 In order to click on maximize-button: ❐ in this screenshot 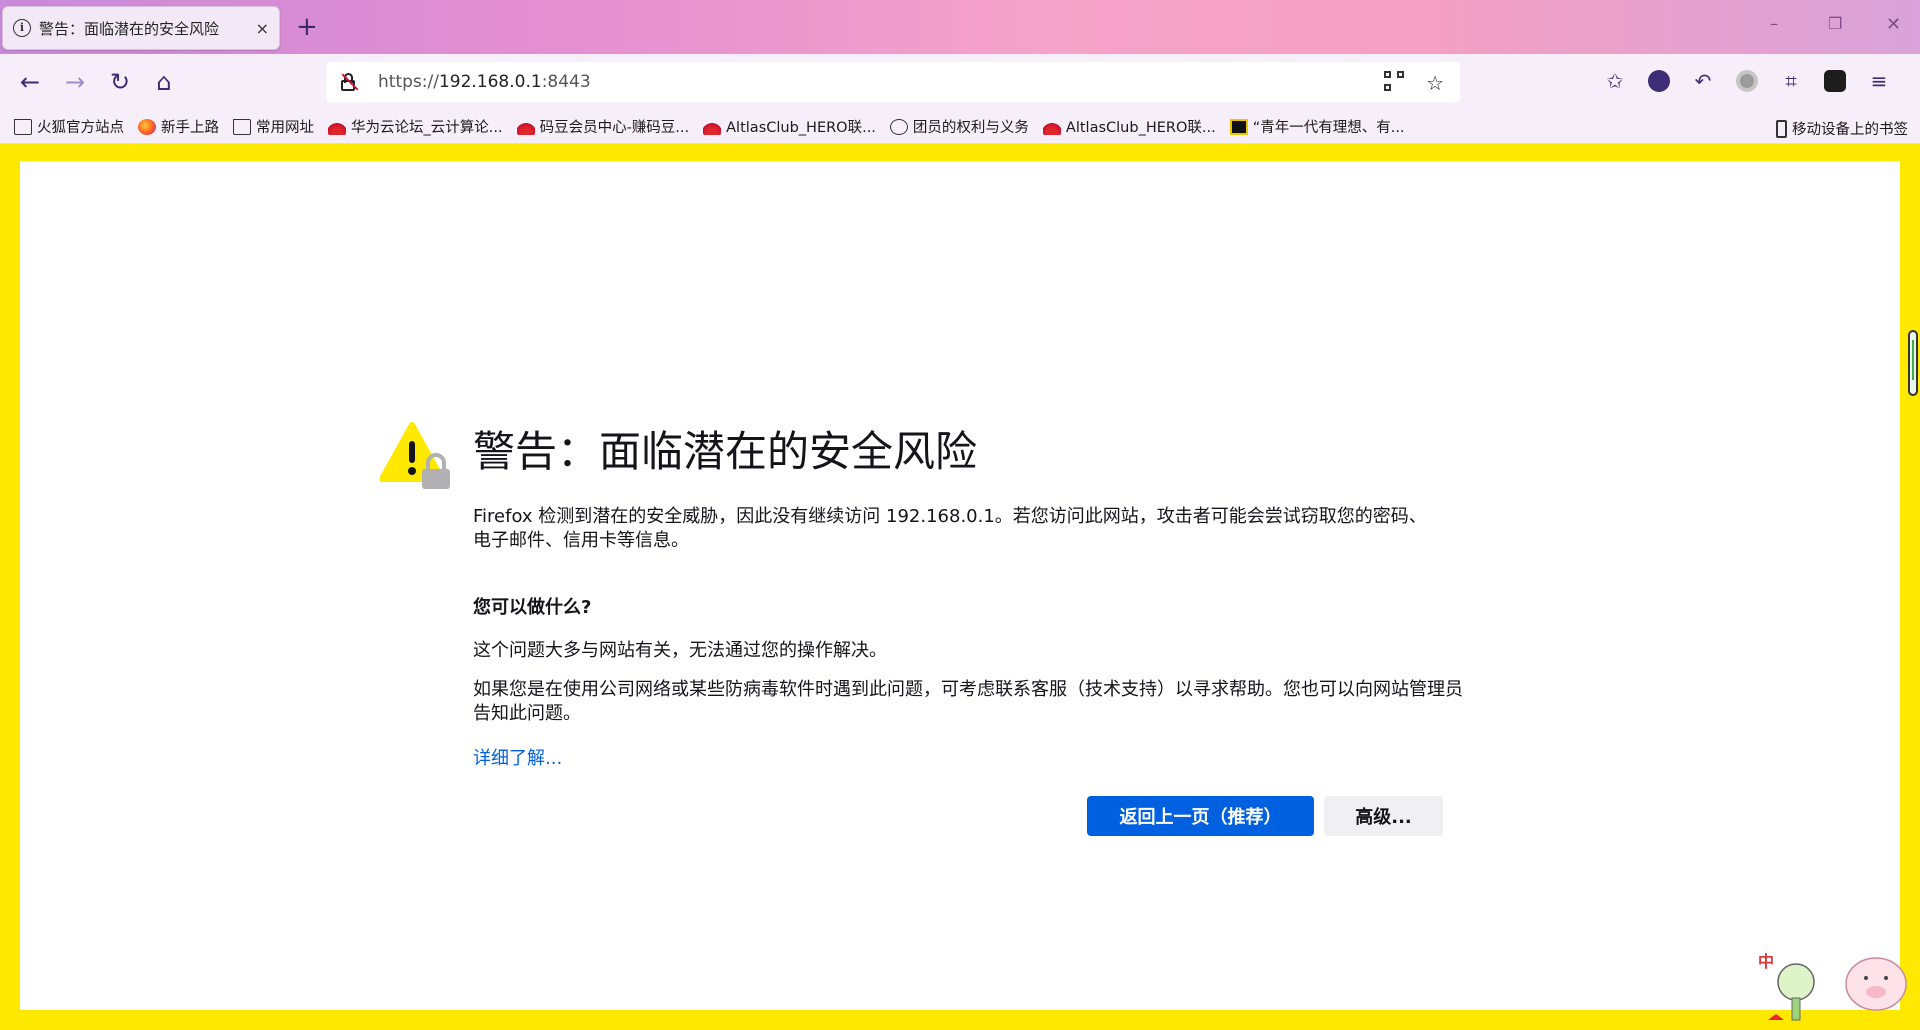, I will do `click(1835, 23)`.